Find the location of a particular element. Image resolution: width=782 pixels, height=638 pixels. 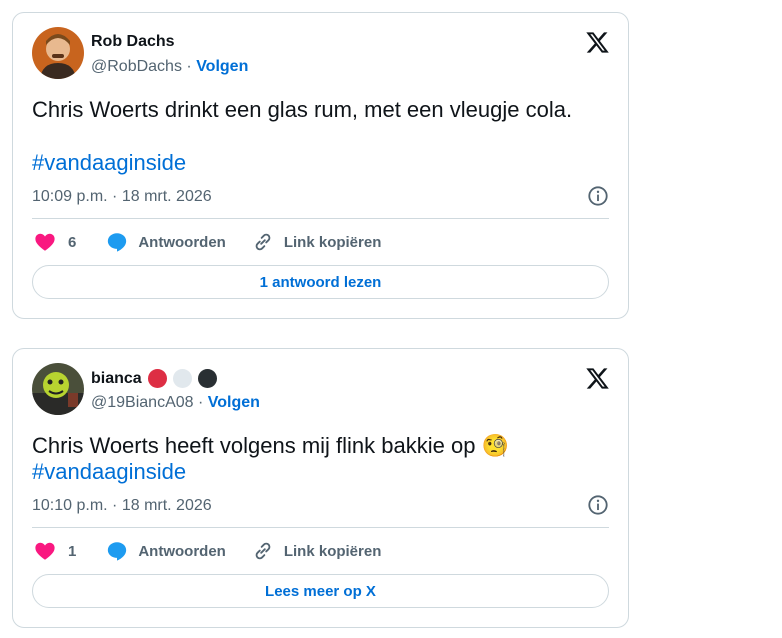

monocle-face-emoji: 🧐 is located at coordinates (495, 445).